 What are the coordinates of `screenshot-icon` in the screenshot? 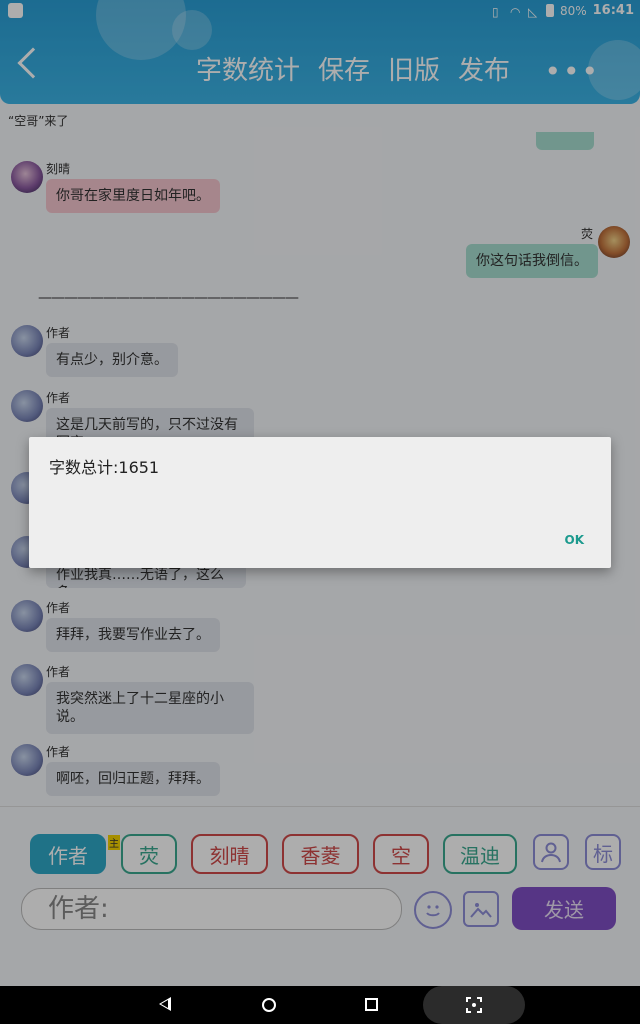 It's located at (474, 1005).